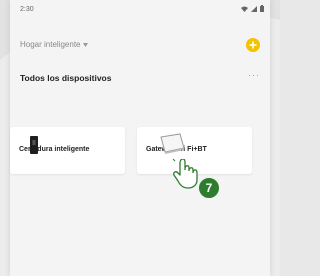  I want to click on gateway-icon, so click(172, 143).